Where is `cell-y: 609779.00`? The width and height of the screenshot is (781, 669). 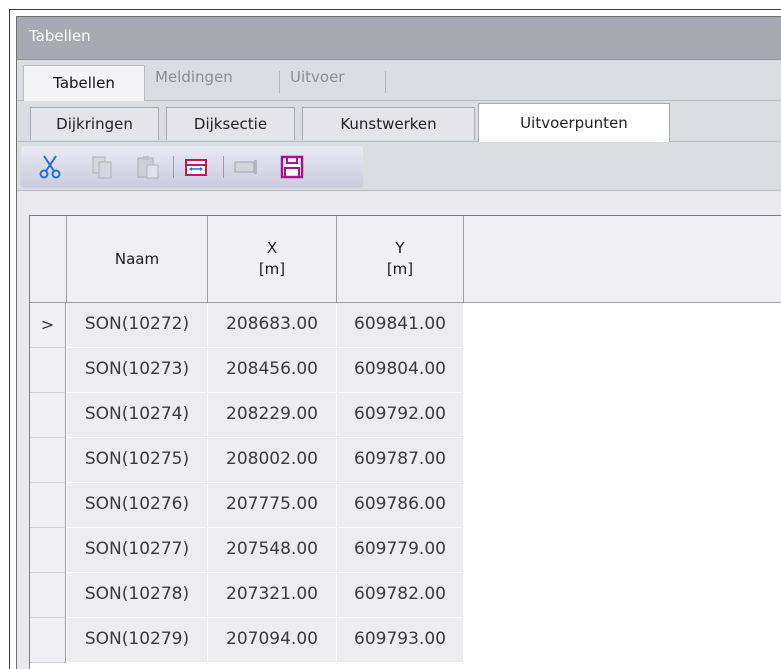 cell-y: 609779.00 is located at coordinates (400, 550).